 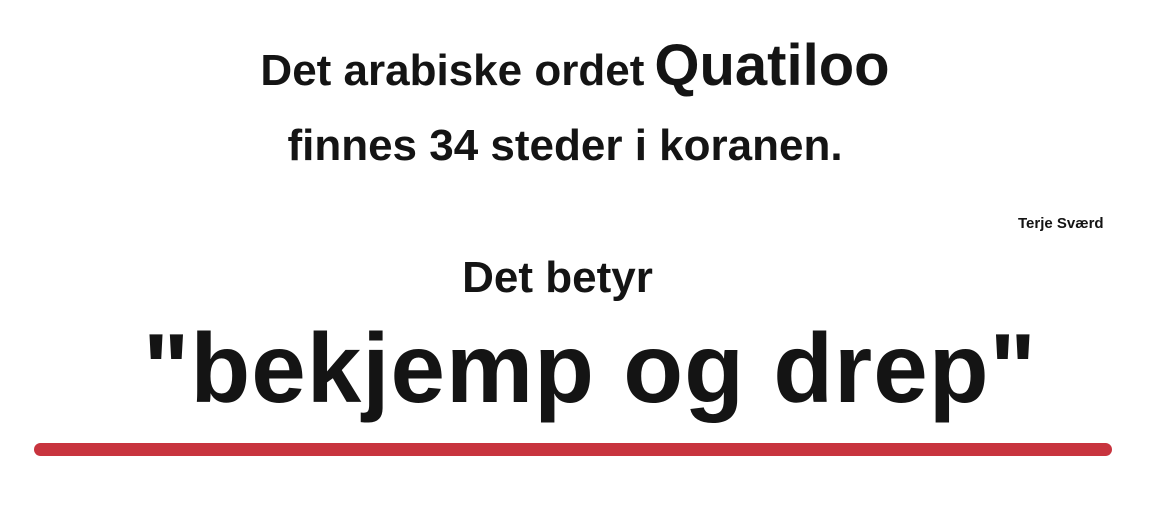 I want to click on red-underline-divider, so click(x=573, y=449).